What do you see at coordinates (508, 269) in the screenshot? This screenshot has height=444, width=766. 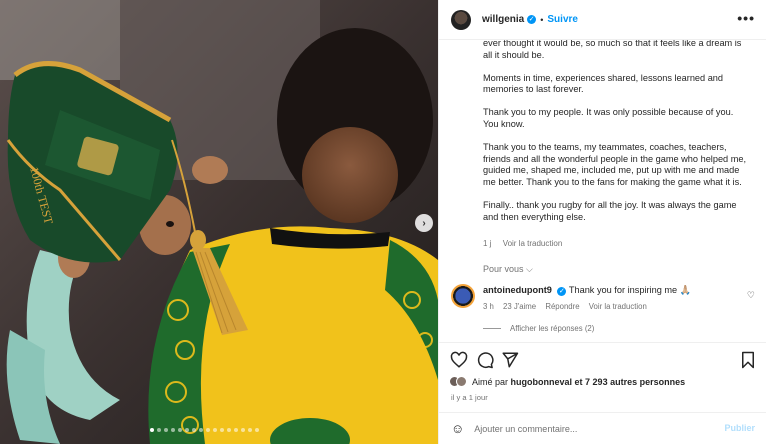 I see `for-you-toggle: Pour vous ⌵` at bounding box center [508, 269].